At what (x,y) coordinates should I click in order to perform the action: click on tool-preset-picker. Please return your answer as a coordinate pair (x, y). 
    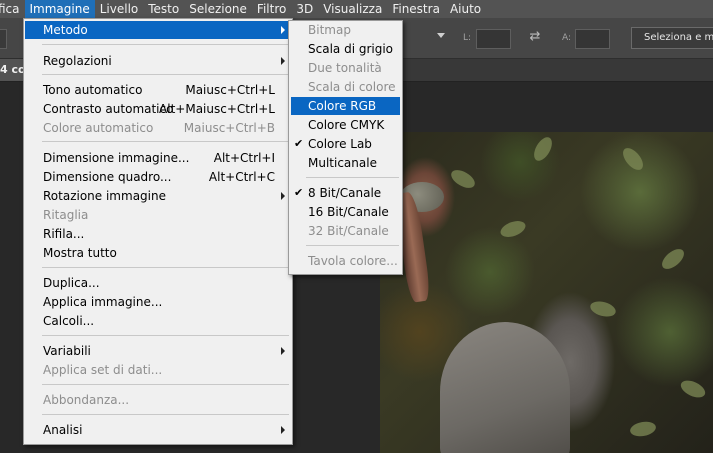
    Looking at the image, I should click on (3, 39).